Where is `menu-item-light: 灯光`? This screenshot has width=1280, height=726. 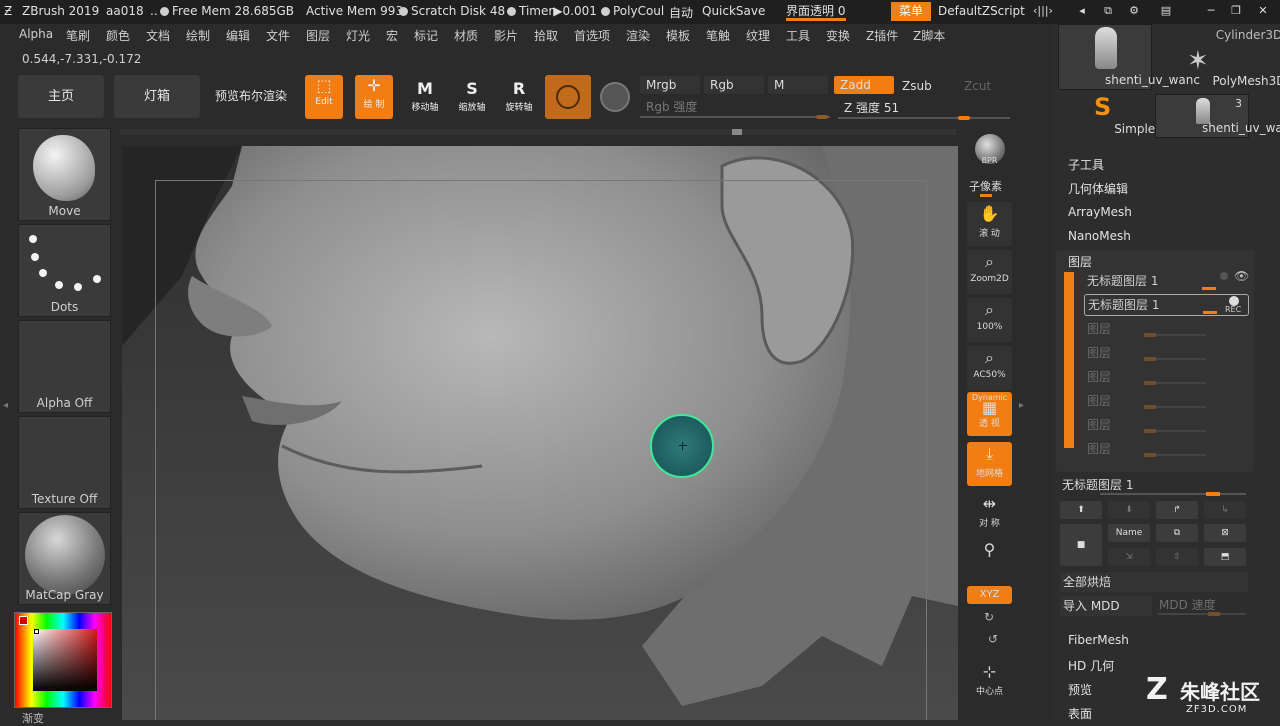
menu-item-light: 灯光 is located at coordinates (358, 35).